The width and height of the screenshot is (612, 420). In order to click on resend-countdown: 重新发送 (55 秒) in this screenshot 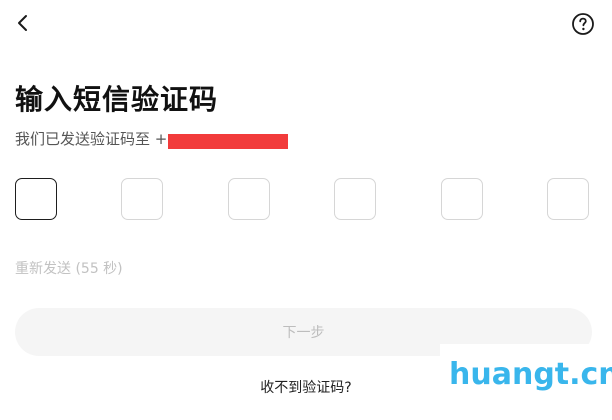, I will do `click(69, 269)`.